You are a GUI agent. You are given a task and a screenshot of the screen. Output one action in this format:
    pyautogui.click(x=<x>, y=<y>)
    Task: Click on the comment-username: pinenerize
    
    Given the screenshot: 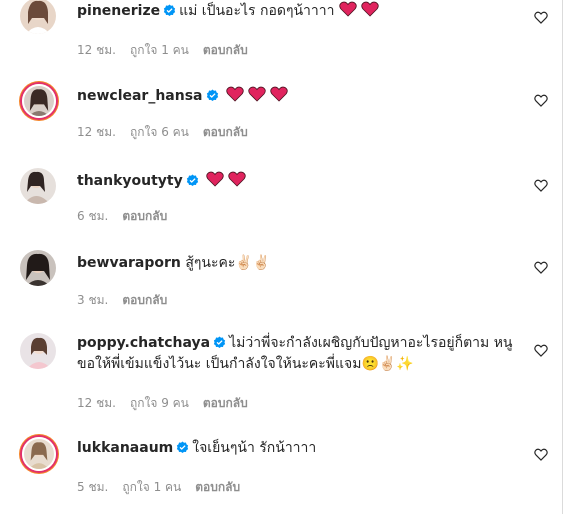 What is the action you would take?
    pyautogui.click(x=118, y=11)
    